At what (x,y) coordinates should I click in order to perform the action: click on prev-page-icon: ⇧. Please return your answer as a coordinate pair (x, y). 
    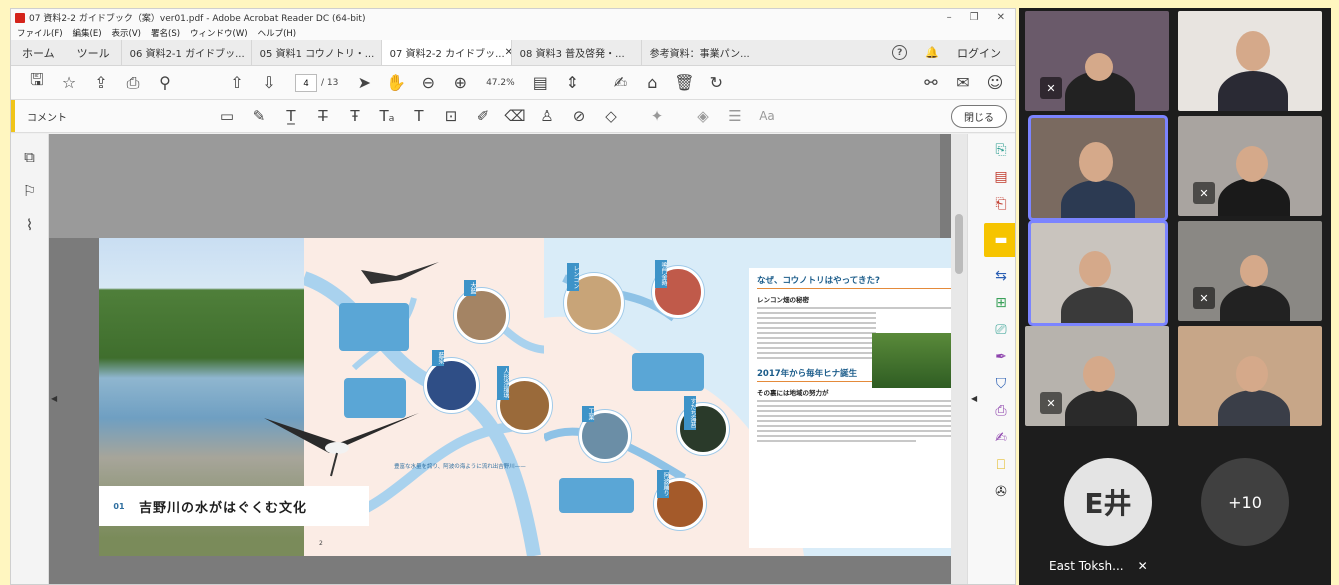
    Looking at the image, I should click on (237, 82).